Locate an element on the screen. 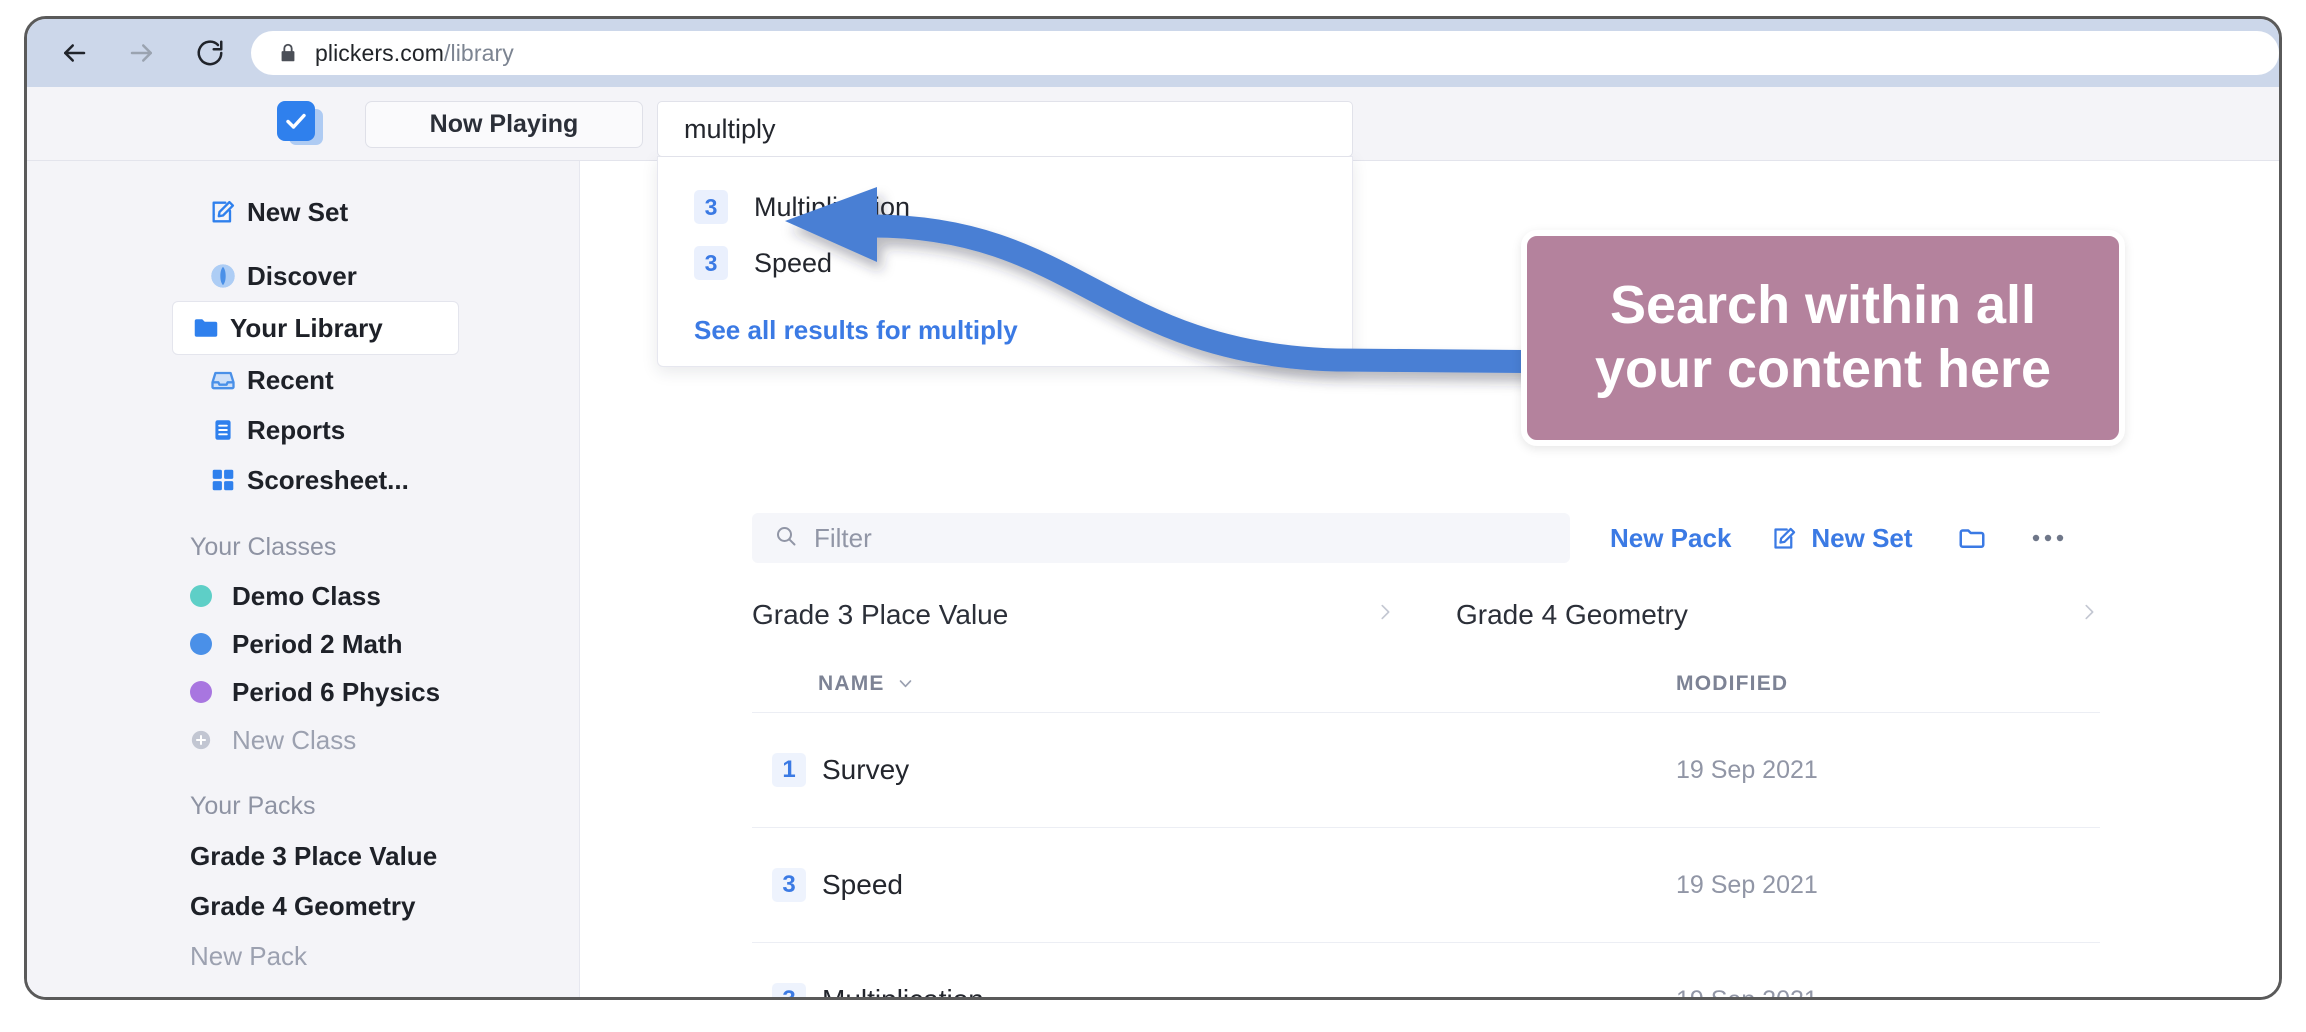  url-path: /library is located at coordinates (479, 52).